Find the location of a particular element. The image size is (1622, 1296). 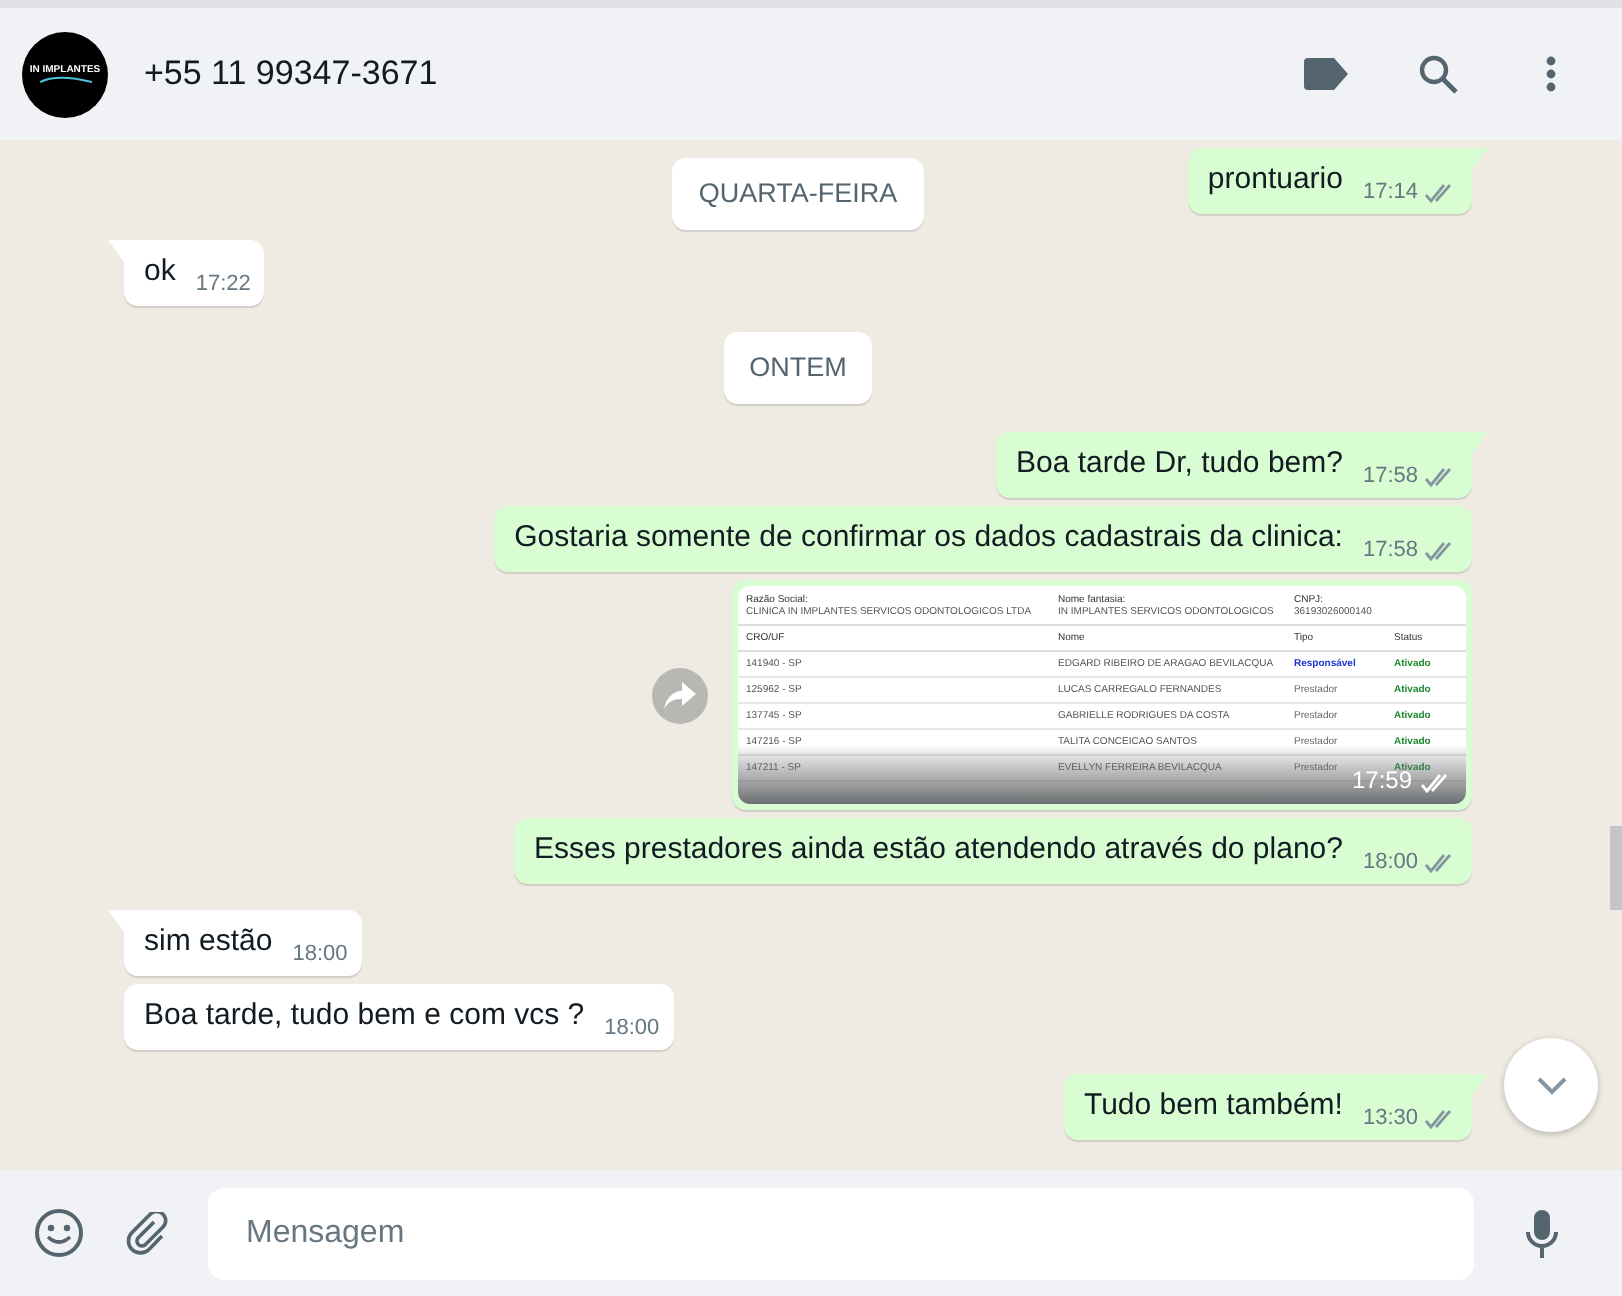

search-button is located at coordinates (1438, 74).